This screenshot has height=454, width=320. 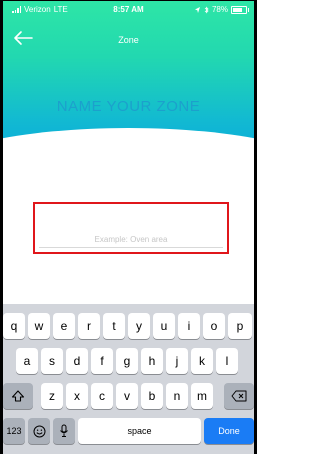 I want to click on battery-percent: 78%, so click(x=219, y=9).